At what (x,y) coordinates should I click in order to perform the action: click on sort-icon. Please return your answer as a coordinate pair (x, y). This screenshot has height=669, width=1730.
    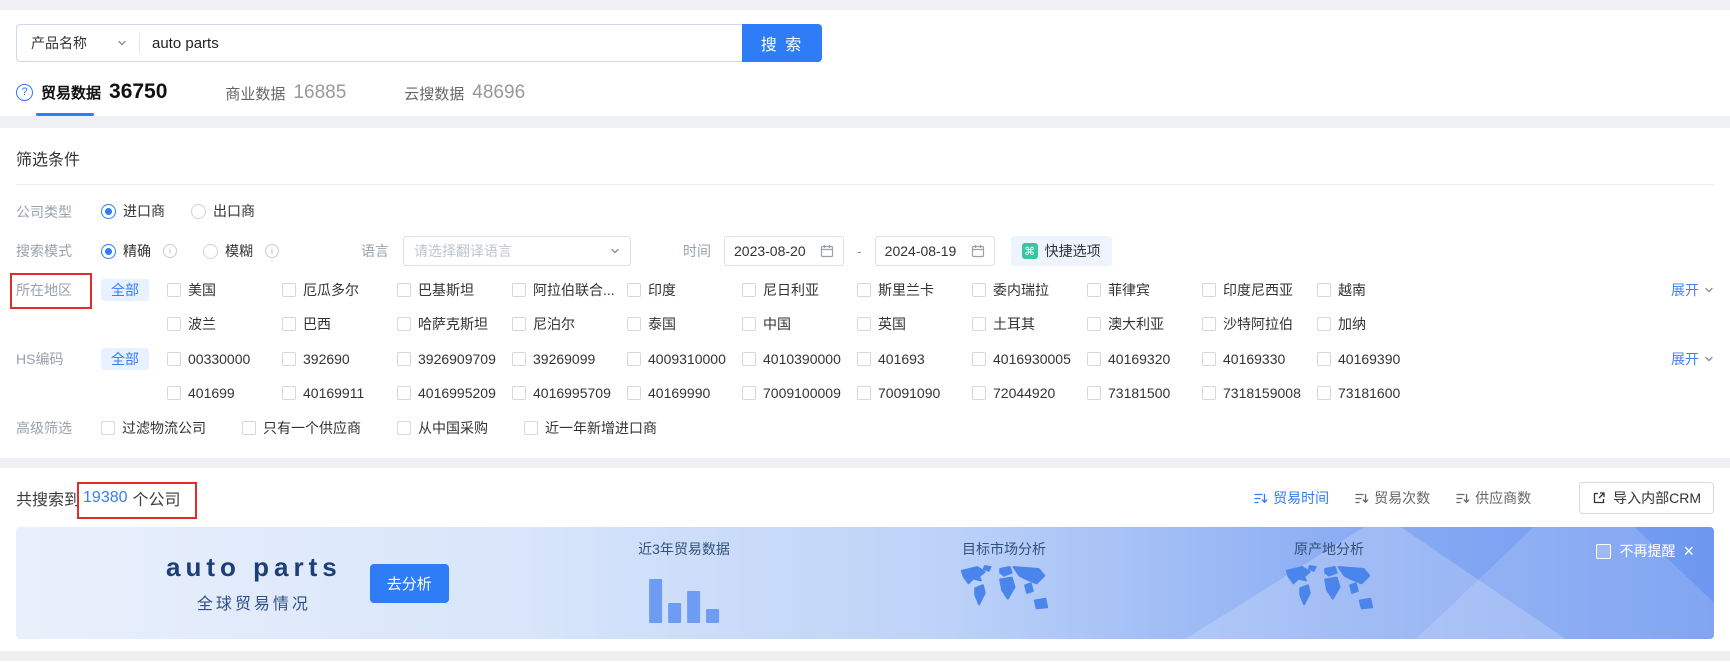
    Looking at the image, I should click on (1463, 498).